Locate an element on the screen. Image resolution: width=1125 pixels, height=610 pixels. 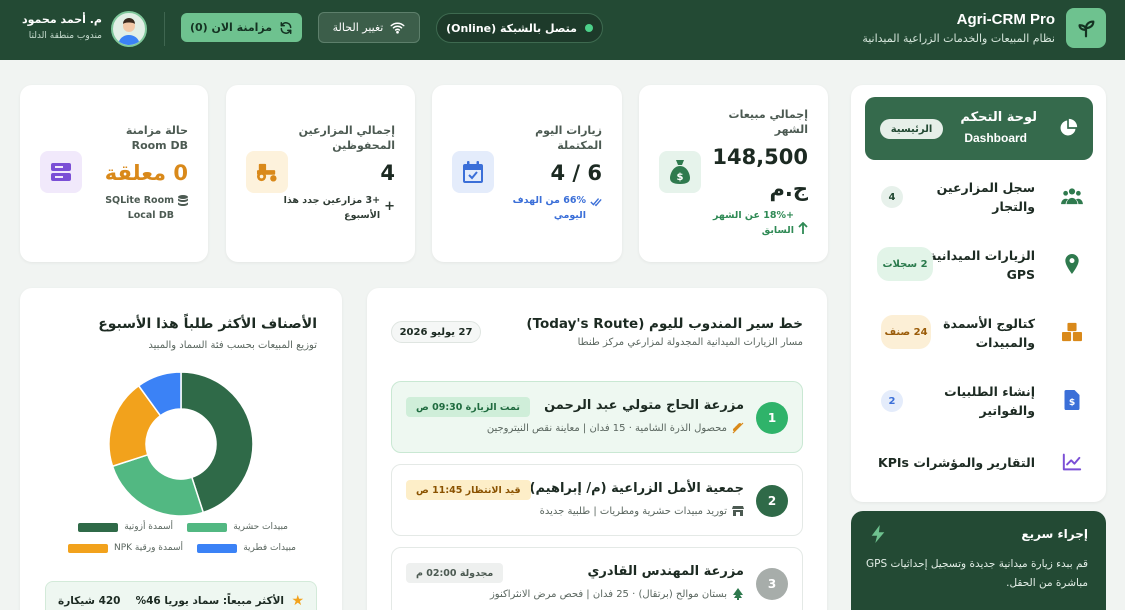
route-status-badge: مجدولة 02:00 م is located at coordinates (455, 573).